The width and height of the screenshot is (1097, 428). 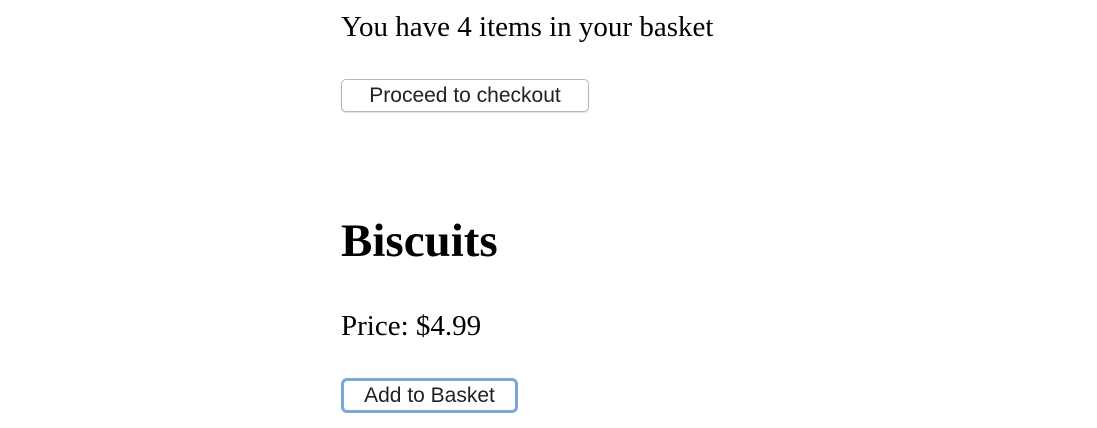 I want to click on basket-summary: You have 4 items in your basket, so click(x=527, y=27).